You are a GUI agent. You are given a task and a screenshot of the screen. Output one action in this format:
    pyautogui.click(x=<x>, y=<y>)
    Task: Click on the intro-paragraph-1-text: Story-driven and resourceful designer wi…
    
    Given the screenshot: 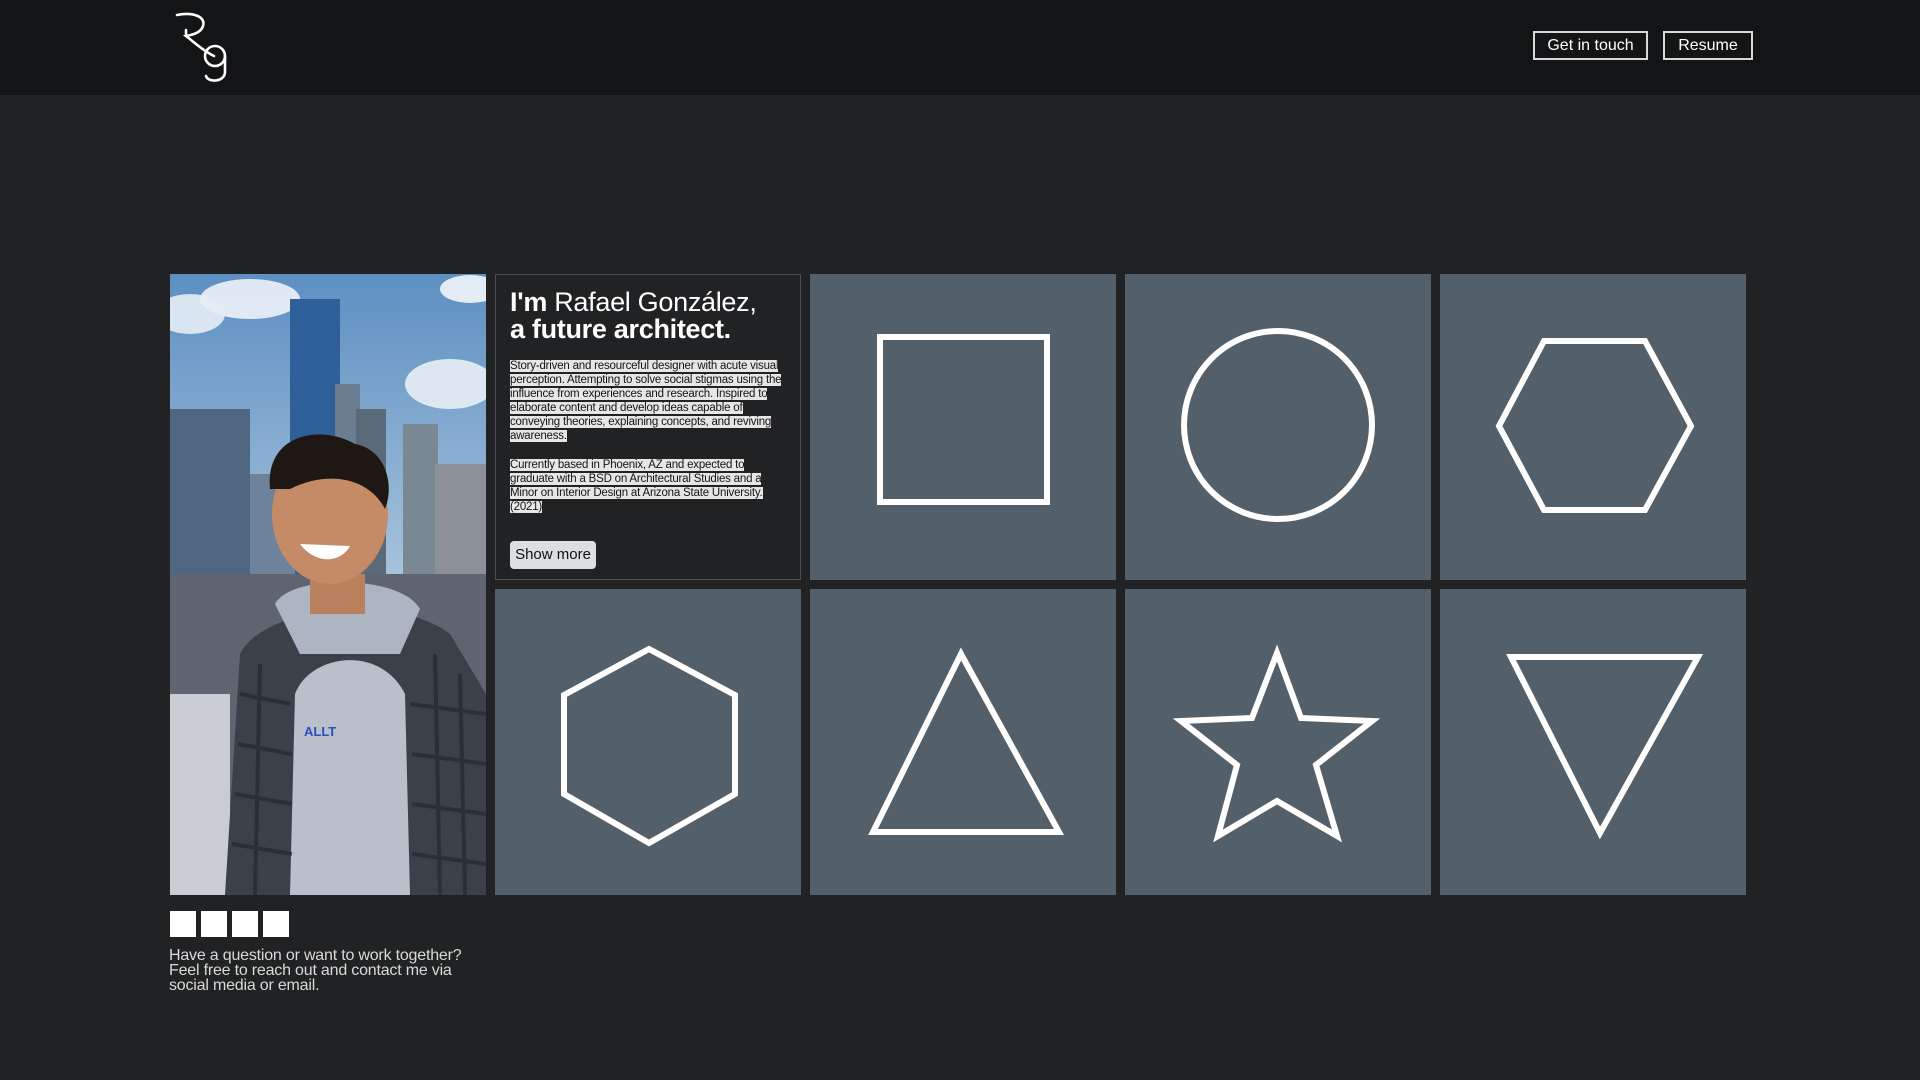 What is the action you would take?
    pyautogui.click(x=646, y=401)
    